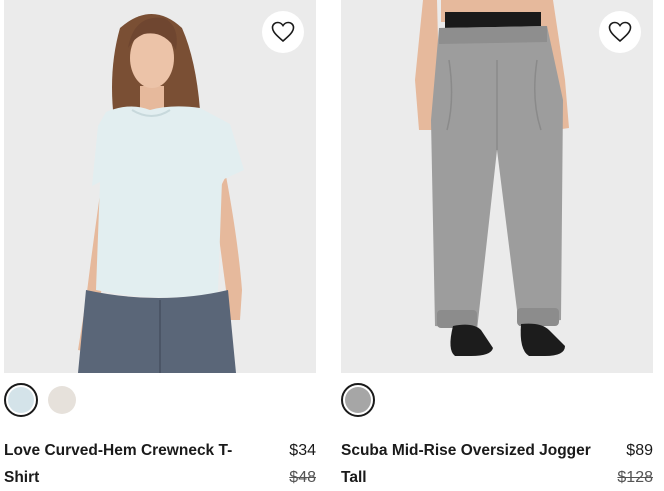  I want to click on color-swatch-beige, so click(62, 400).